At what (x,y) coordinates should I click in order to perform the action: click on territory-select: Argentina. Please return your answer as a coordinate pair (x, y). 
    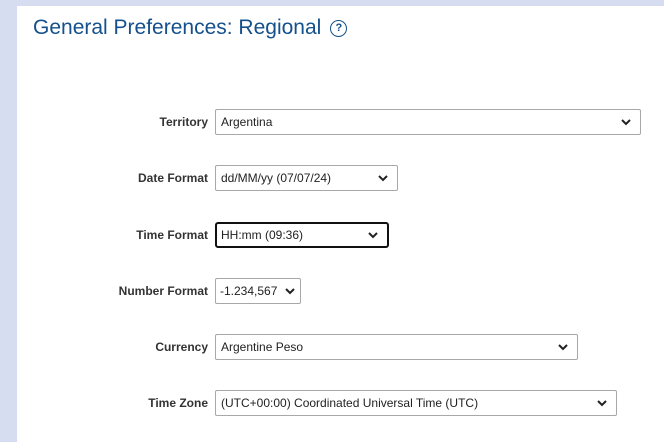
    Looking at the image, I should click on (428, 122).